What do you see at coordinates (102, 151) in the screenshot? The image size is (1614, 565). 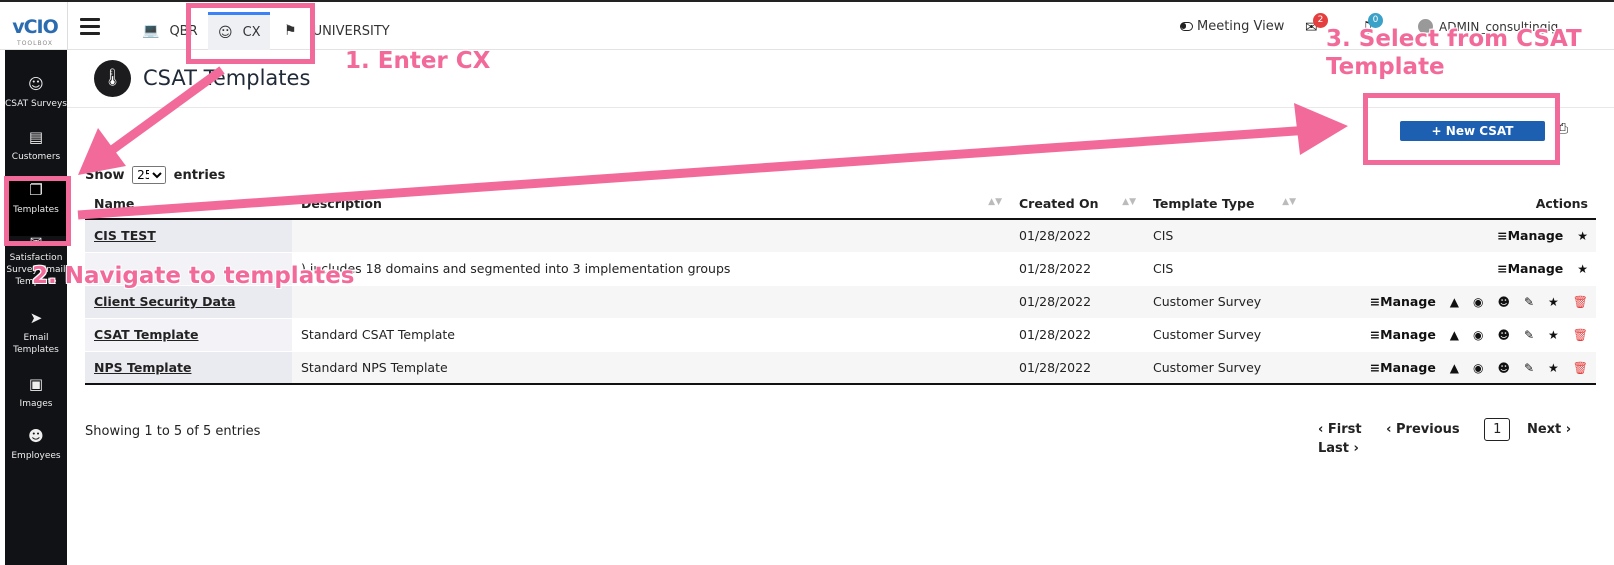 I see `arrowhead-templates` at bounding box center [102, 151].